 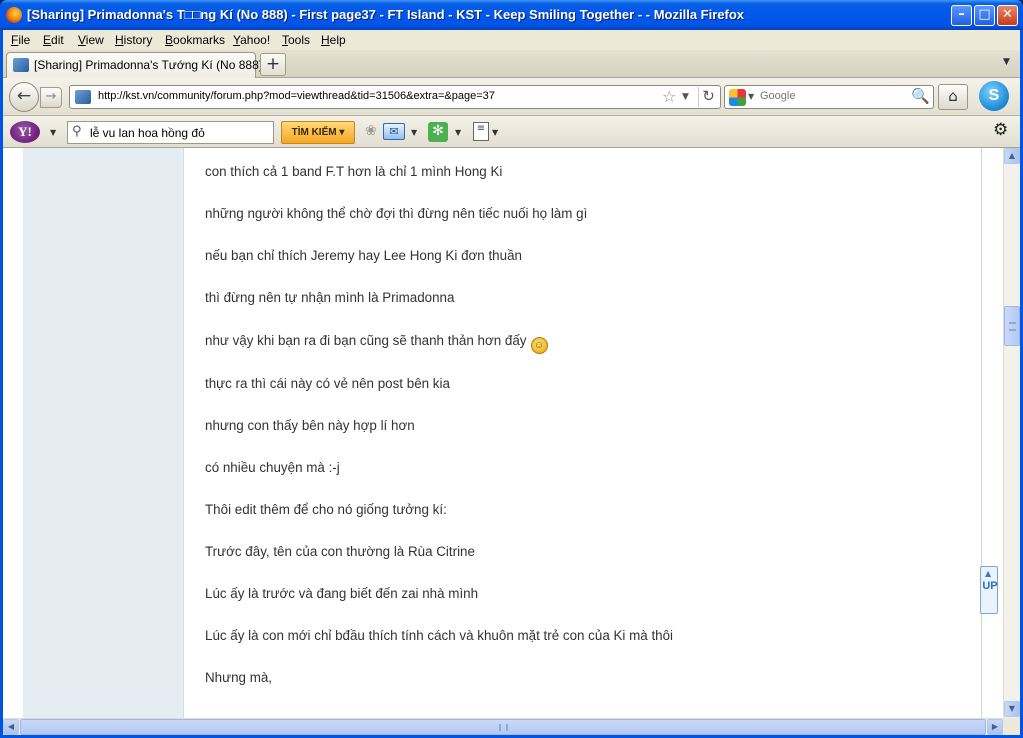 I want to click on post-author-column, so click(x=103, y=433).